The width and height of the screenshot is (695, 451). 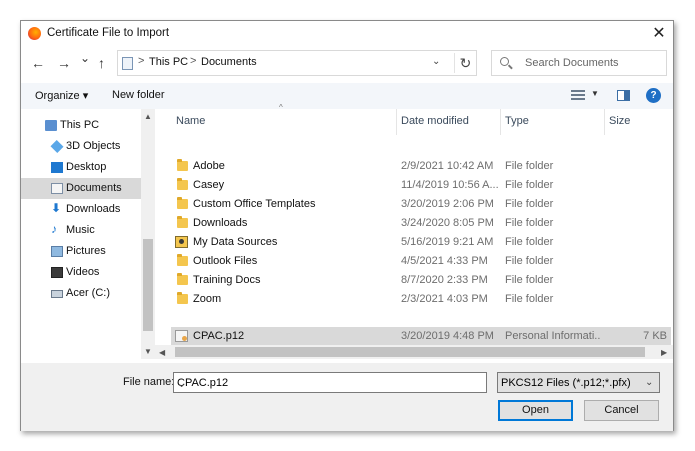 What do you see at coordinates (572, 63) in the screenshot?
I see `search-input: Search Documents` at bounding box center [572, 63].